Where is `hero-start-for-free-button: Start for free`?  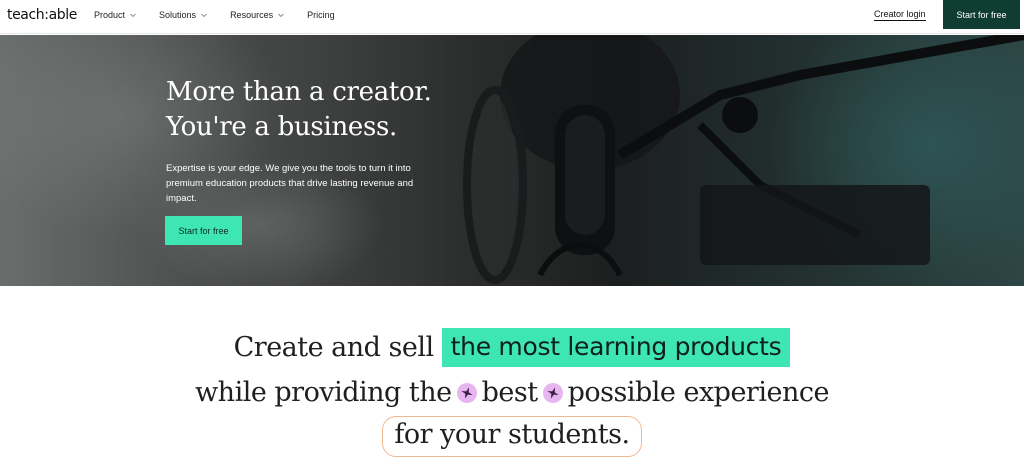 hero-start-for-free-button: Start for free is located at coordinates (203, 230).